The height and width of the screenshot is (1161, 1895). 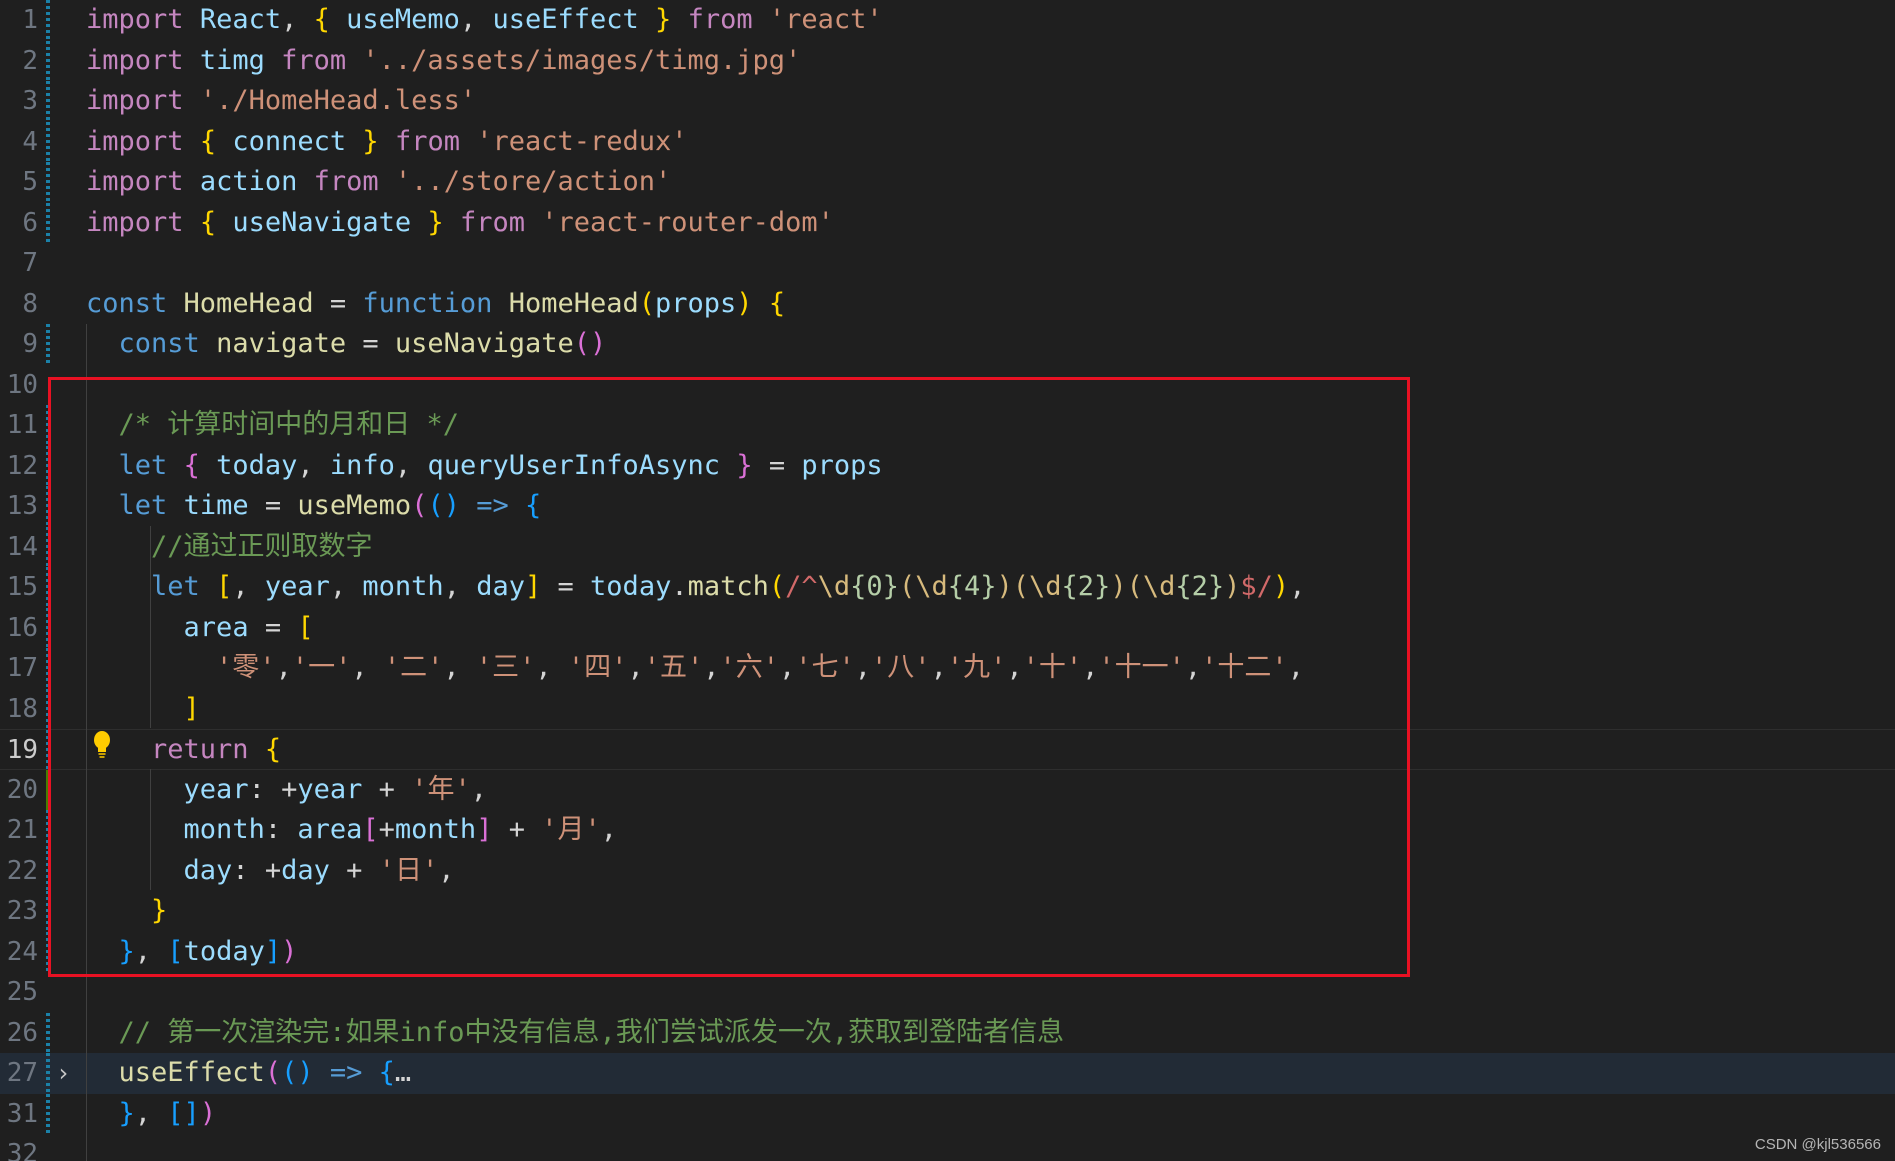 I want to click on code-text: /* 计算时间中的月和日 */, so click(x=273, y=425).